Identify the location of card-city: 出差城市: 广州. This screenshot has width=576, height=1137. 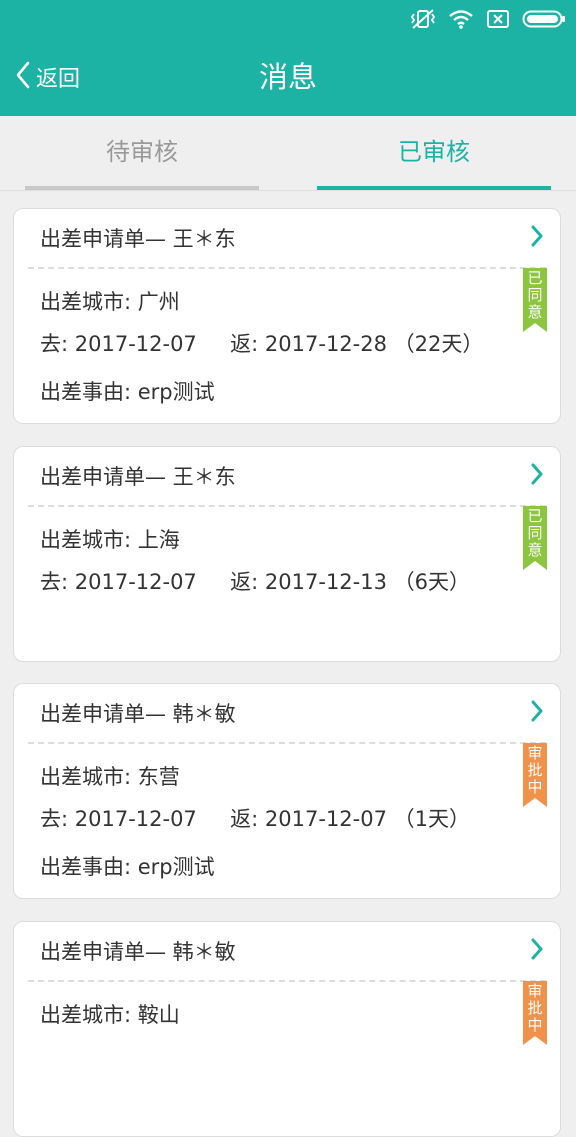
(110, 302).